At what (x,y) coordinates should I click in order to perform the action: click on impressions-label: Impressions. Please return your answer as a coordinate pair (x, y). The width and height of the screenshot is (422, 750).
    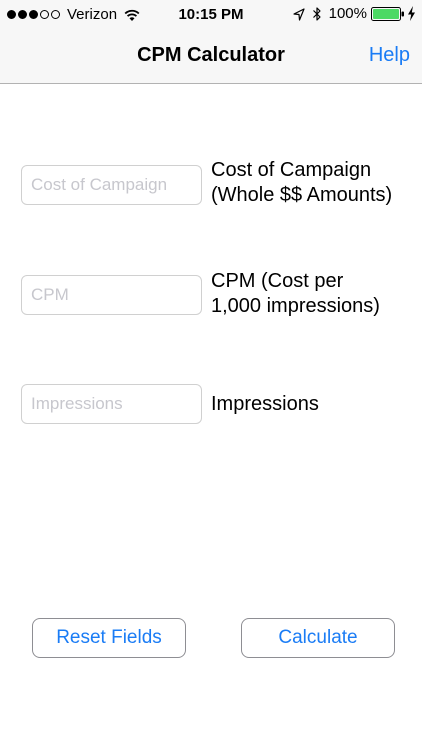
    Looking at the image, I should click on (265, 404).